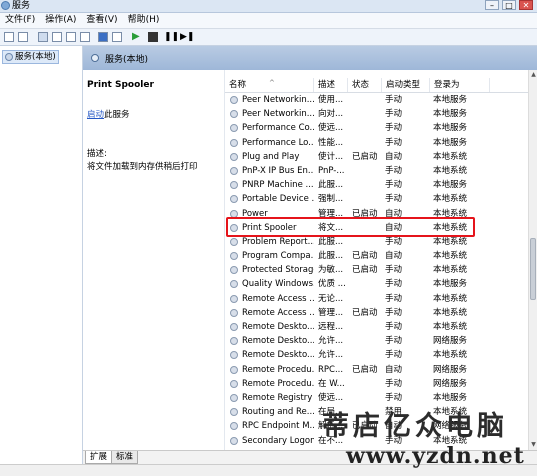  I want to click on menu-view: 查看(V), so click(101, 20).